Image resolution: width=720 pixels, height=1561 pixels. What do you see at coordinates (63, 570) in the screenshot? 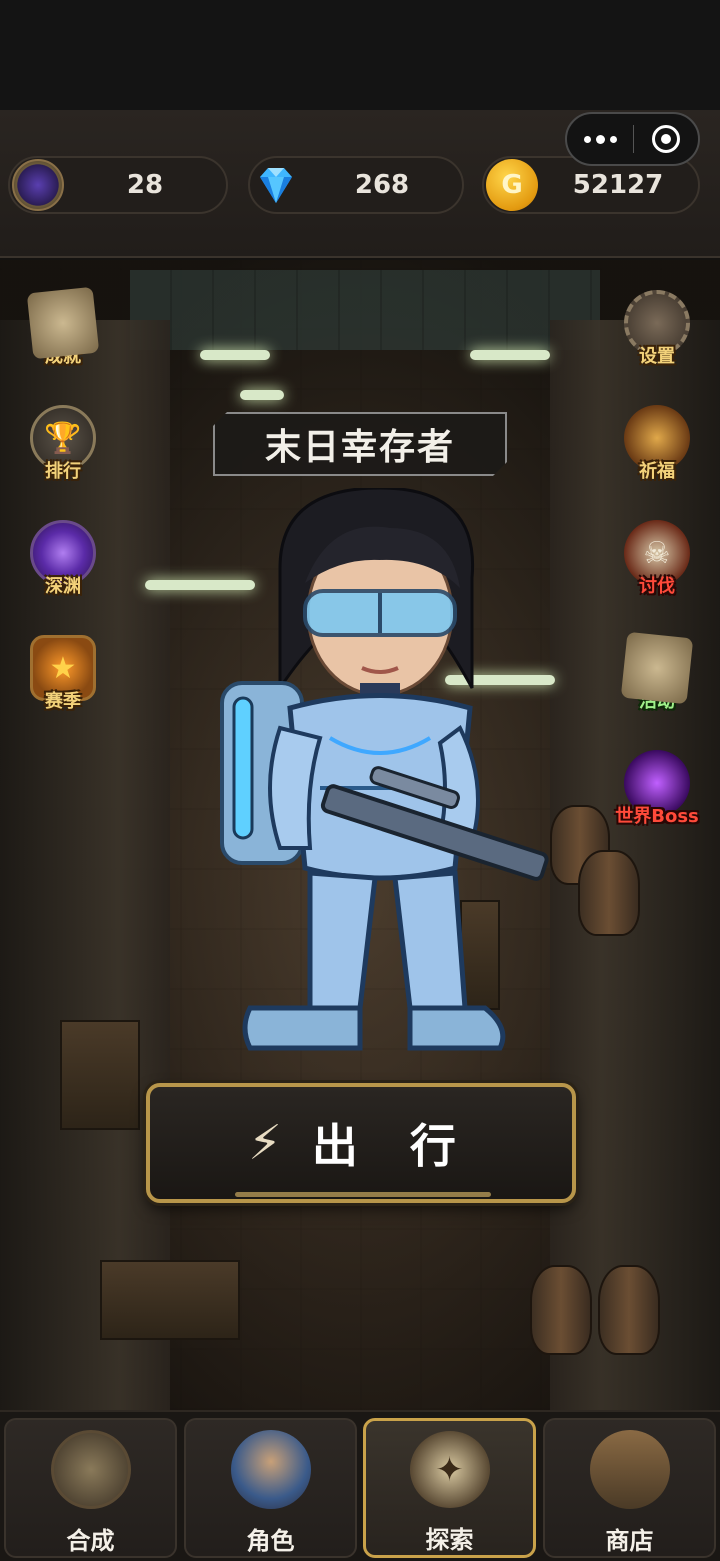
I see `abyss-button: 深渊` at bounding box center [63, 570].